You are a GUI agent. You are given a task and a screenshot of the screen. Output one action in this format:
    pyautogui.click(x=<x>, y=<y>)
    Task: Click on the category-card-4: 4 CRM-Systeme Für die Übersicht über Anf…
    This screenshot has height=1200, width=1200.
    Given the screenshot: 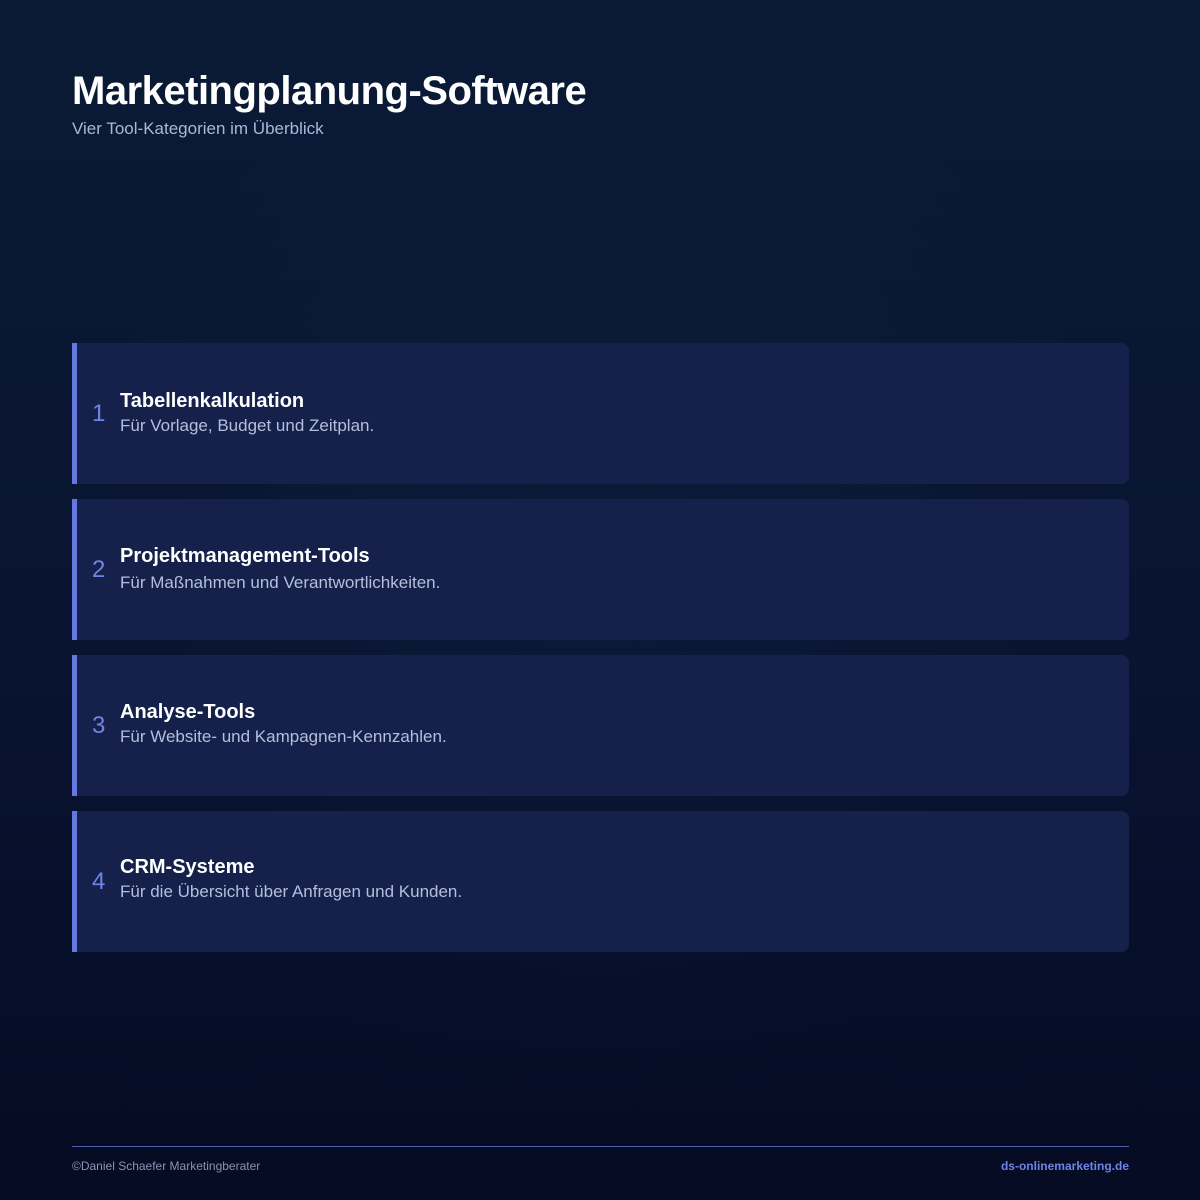 What is the action you would take?
    pyautogui.click(x=600, y=881)
    